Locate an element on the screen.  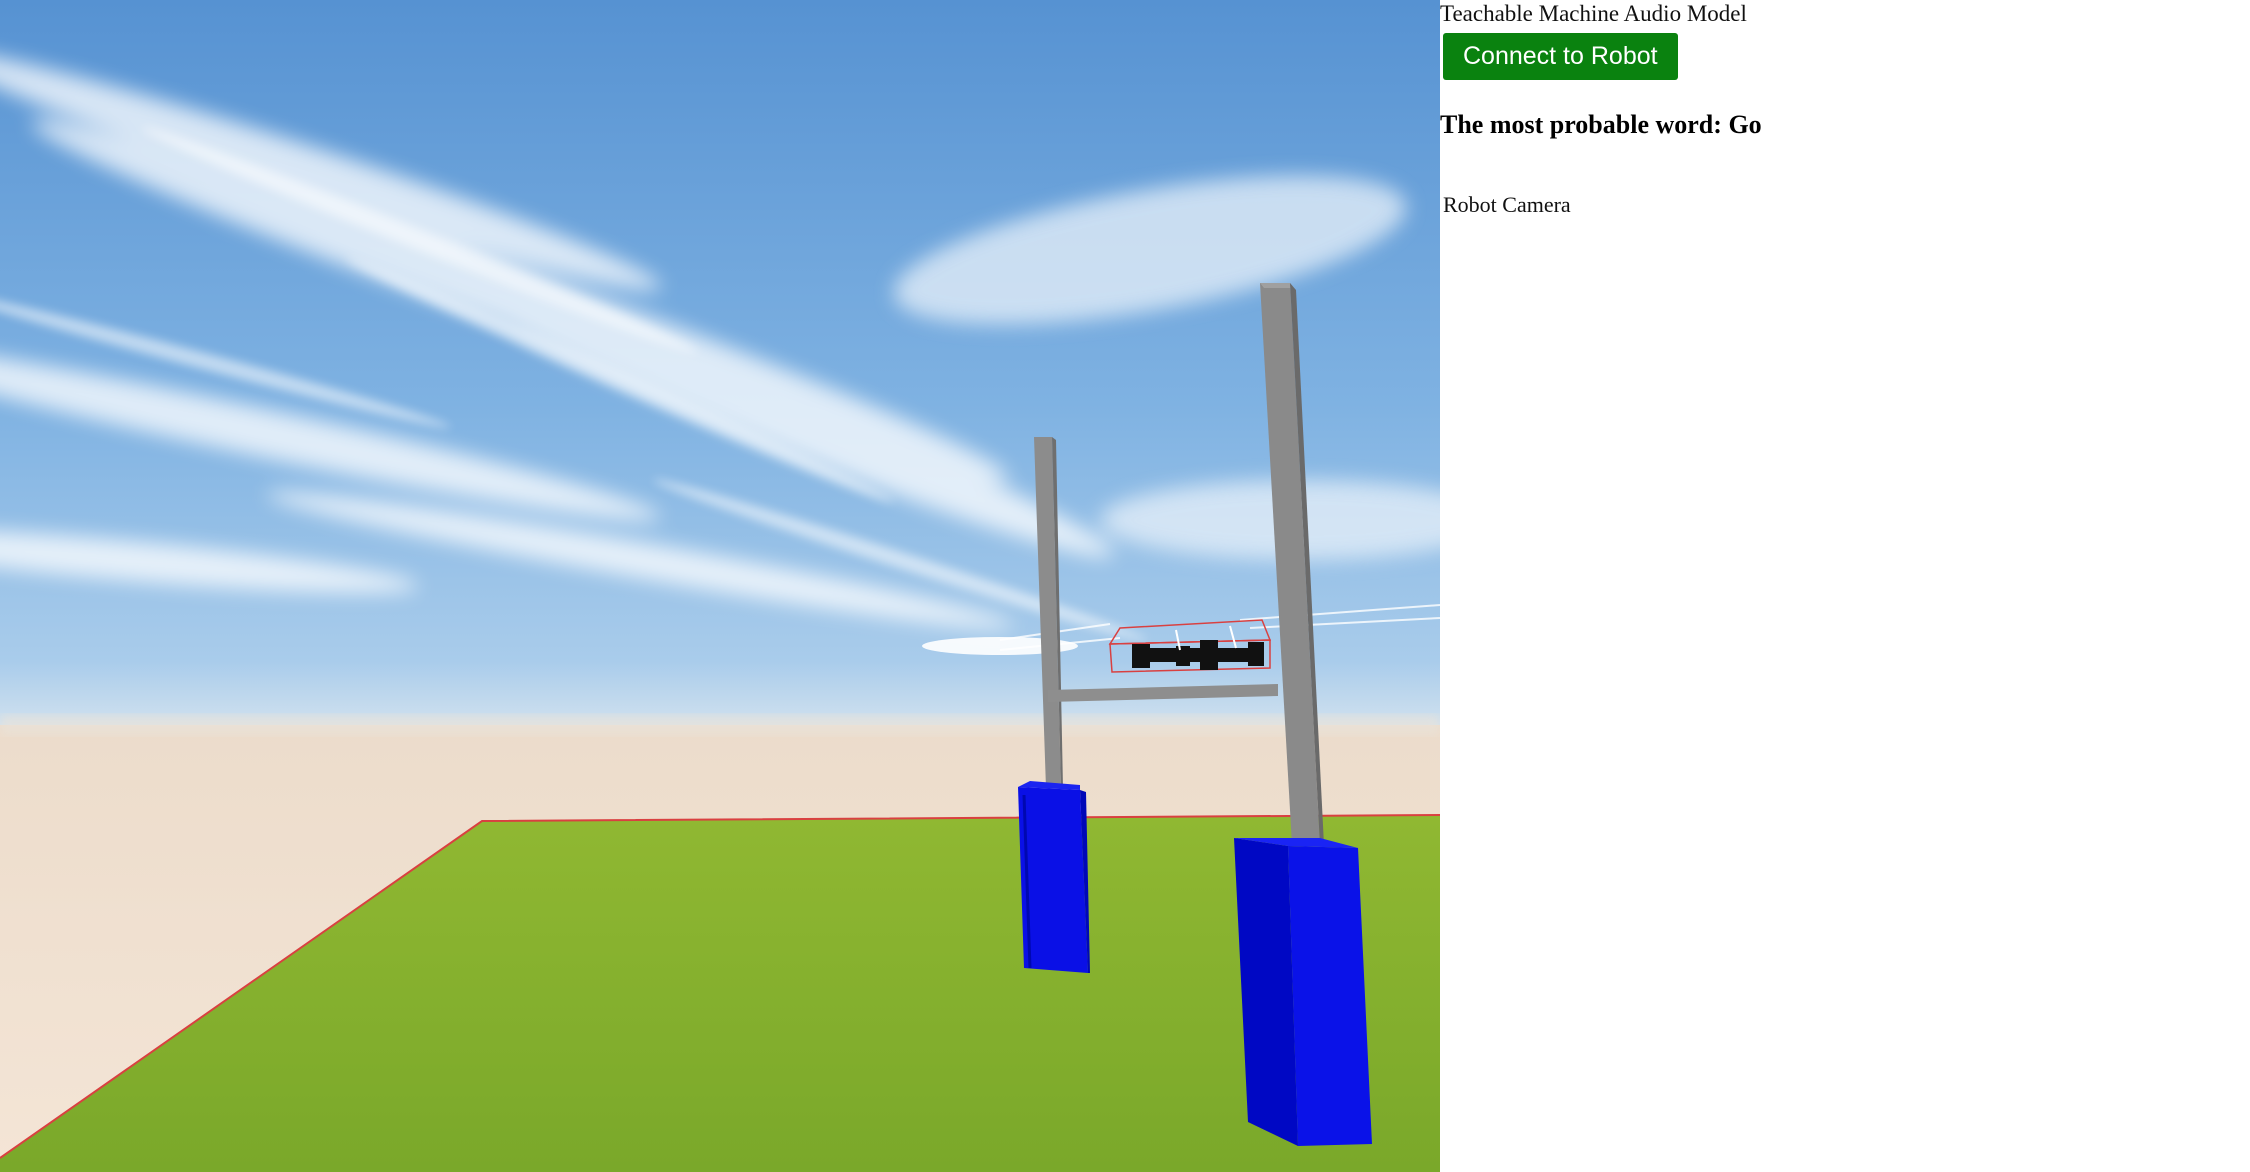
model-title: Teachable Machine Audio Model is located at coordinates (1593, 13).